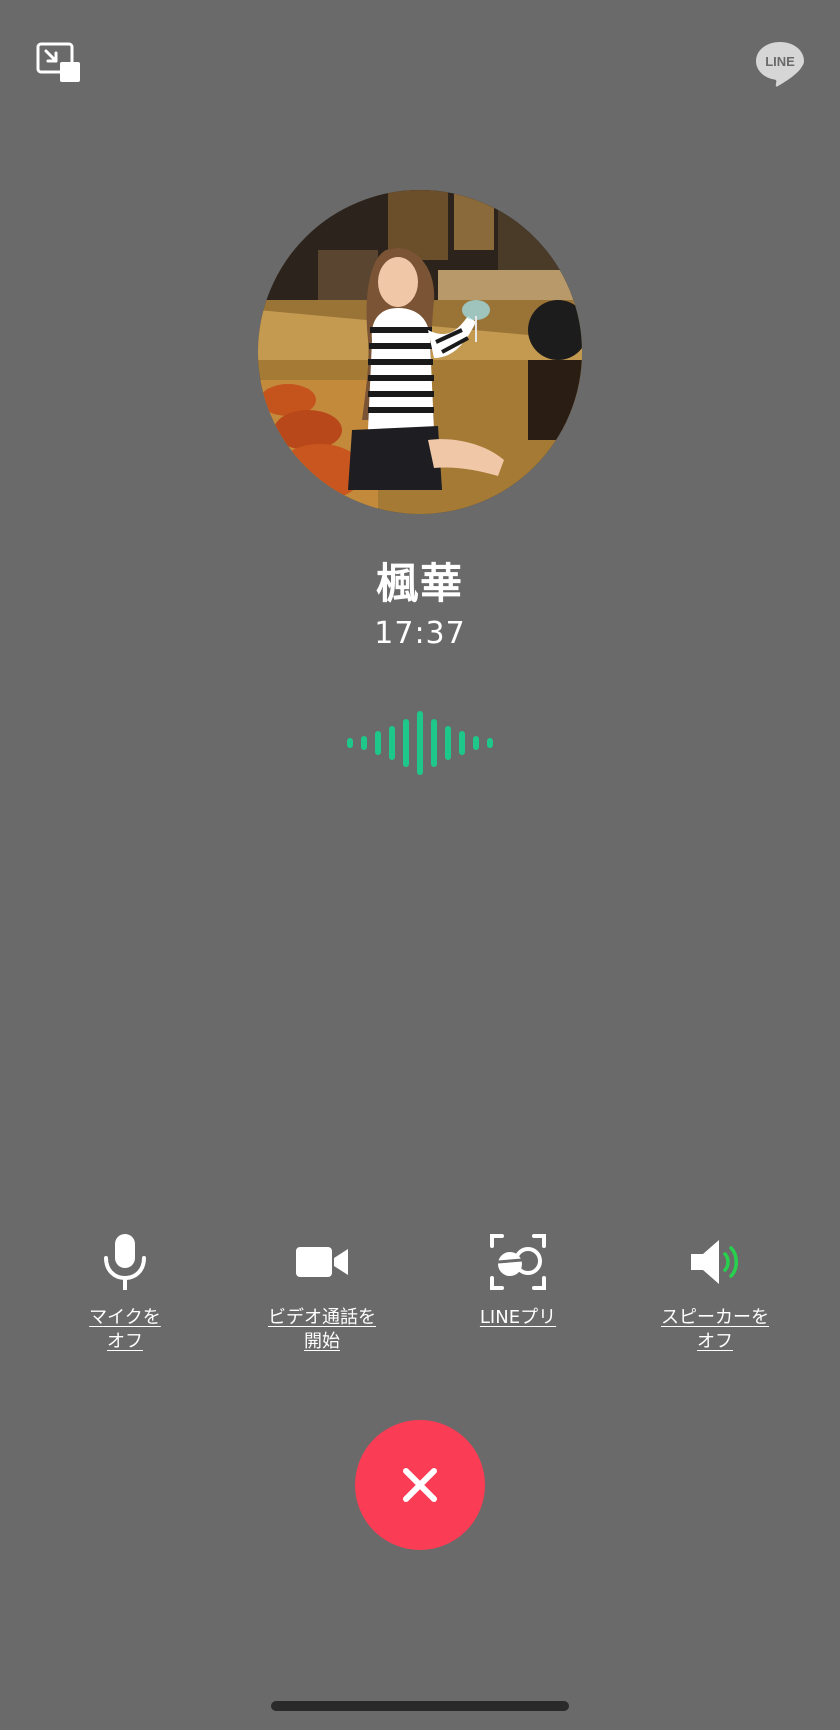 The height and width of the screenshot is (1730, 840). I want to click on svg-text: LINE, so click(780, 61).